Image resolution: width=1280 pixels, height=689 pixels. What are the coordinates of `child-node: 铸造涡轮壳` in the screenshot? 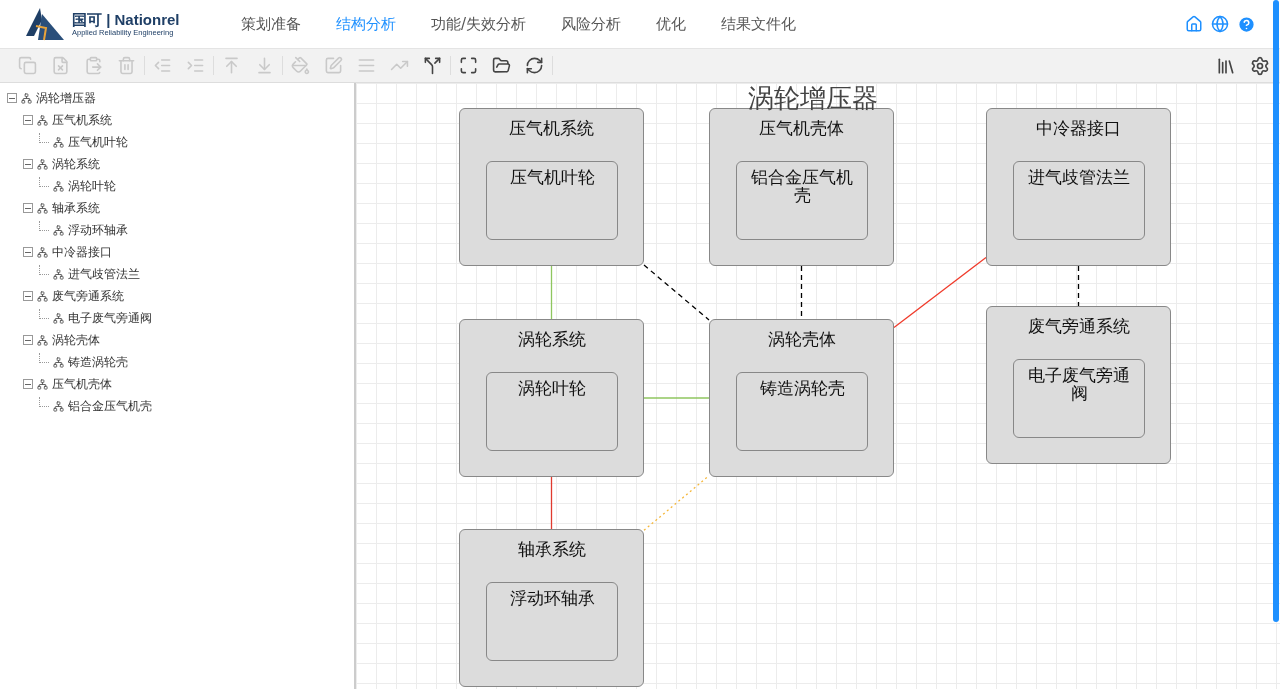 It's located at (802, 411).